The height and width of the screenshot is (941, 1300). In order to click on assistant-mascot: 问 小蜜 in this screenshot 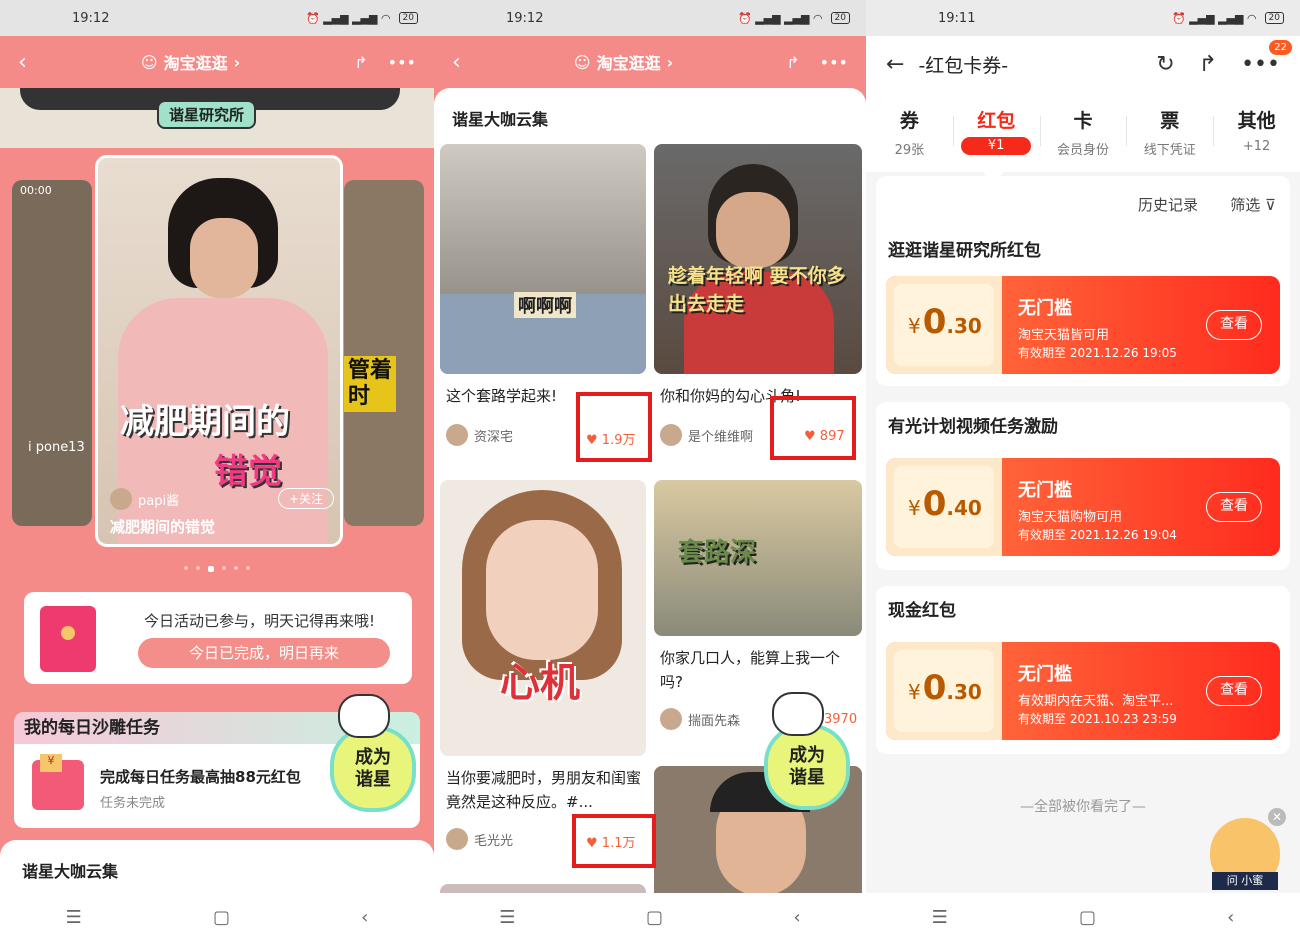, I will do `click(1245, 854)`.